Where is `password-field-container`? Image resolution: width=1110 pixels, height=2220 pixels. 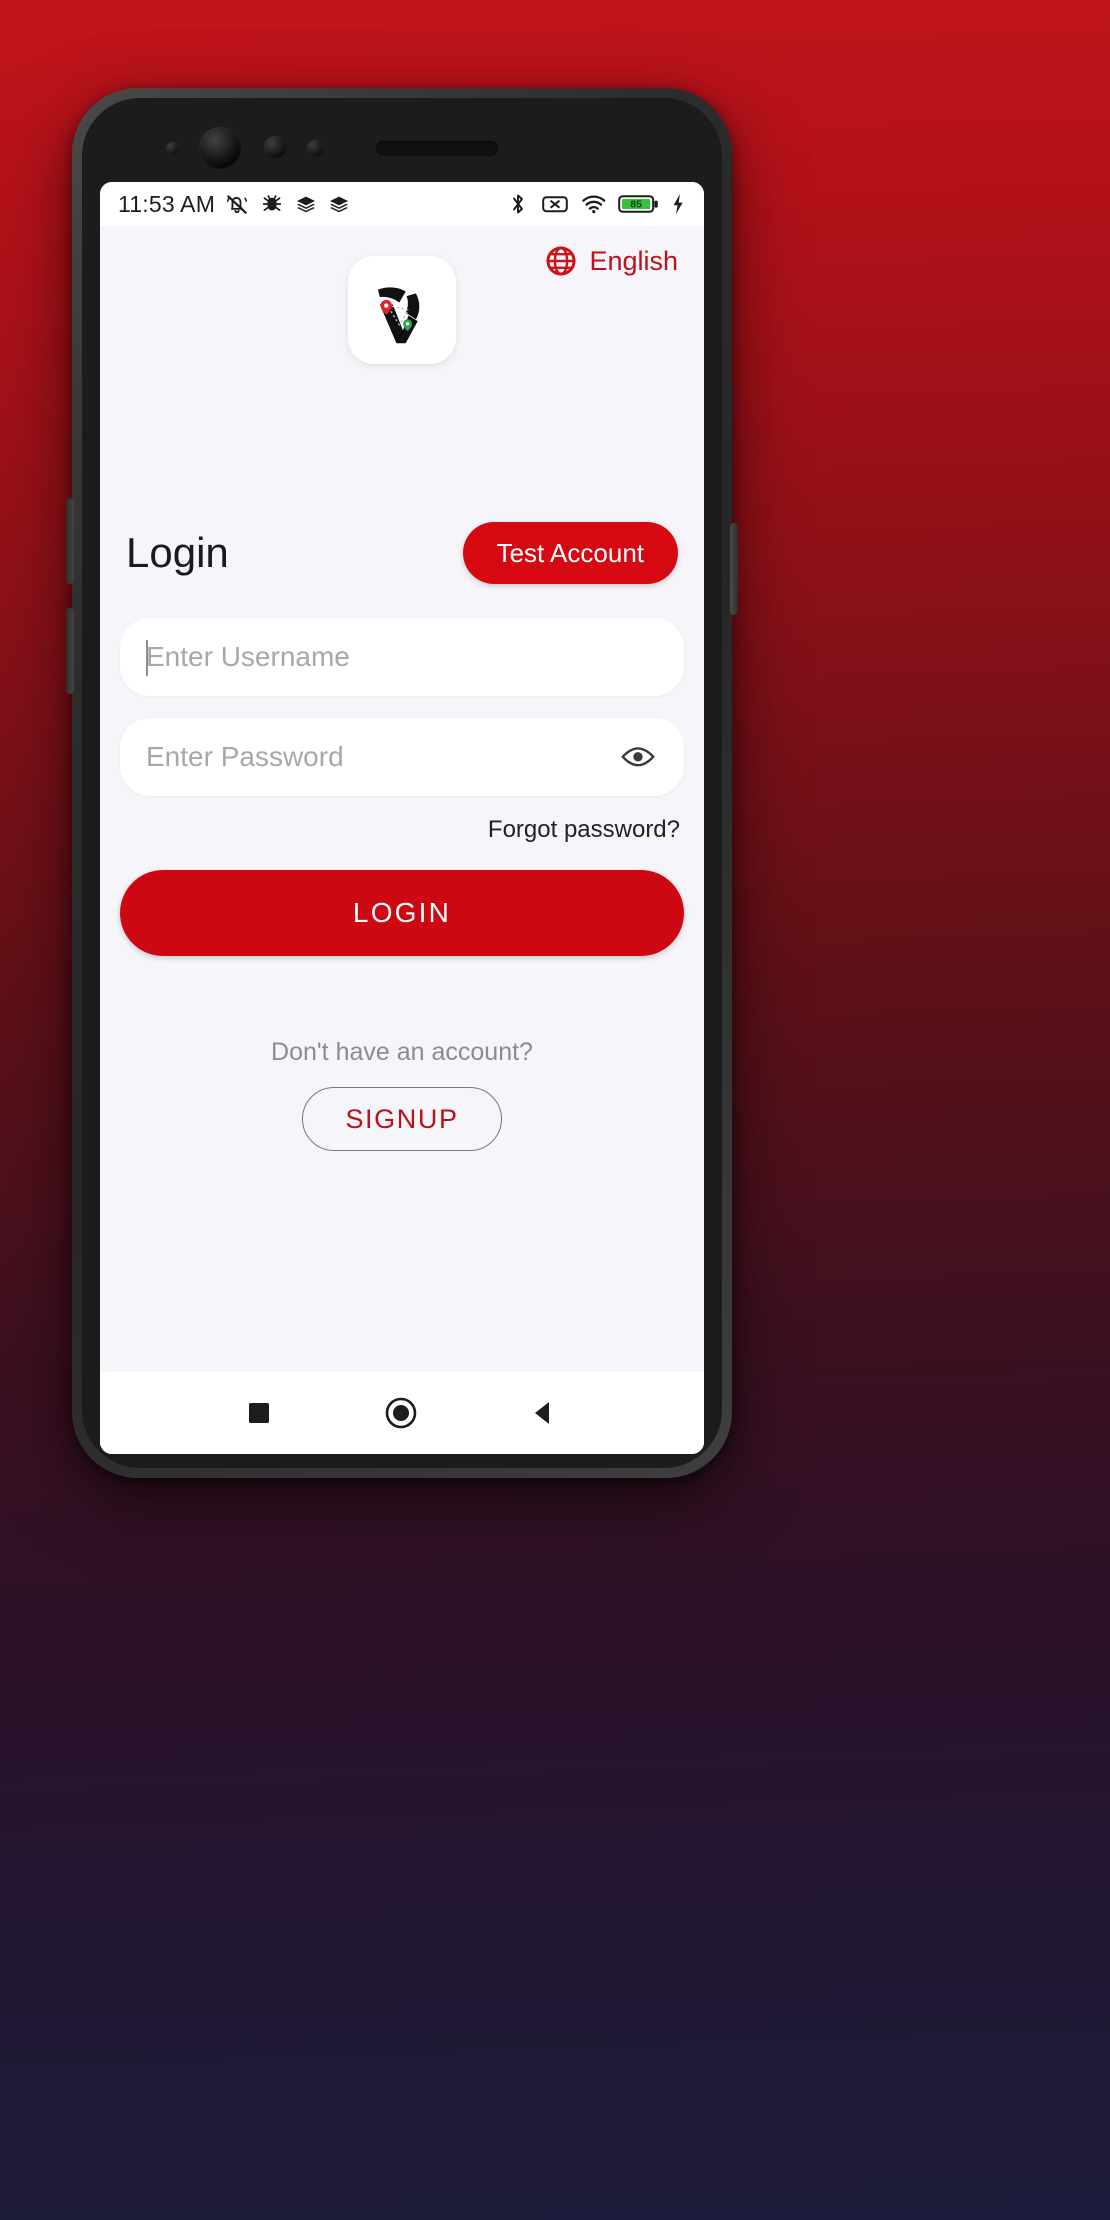 password-field-container is located at coordinates (402, 757).